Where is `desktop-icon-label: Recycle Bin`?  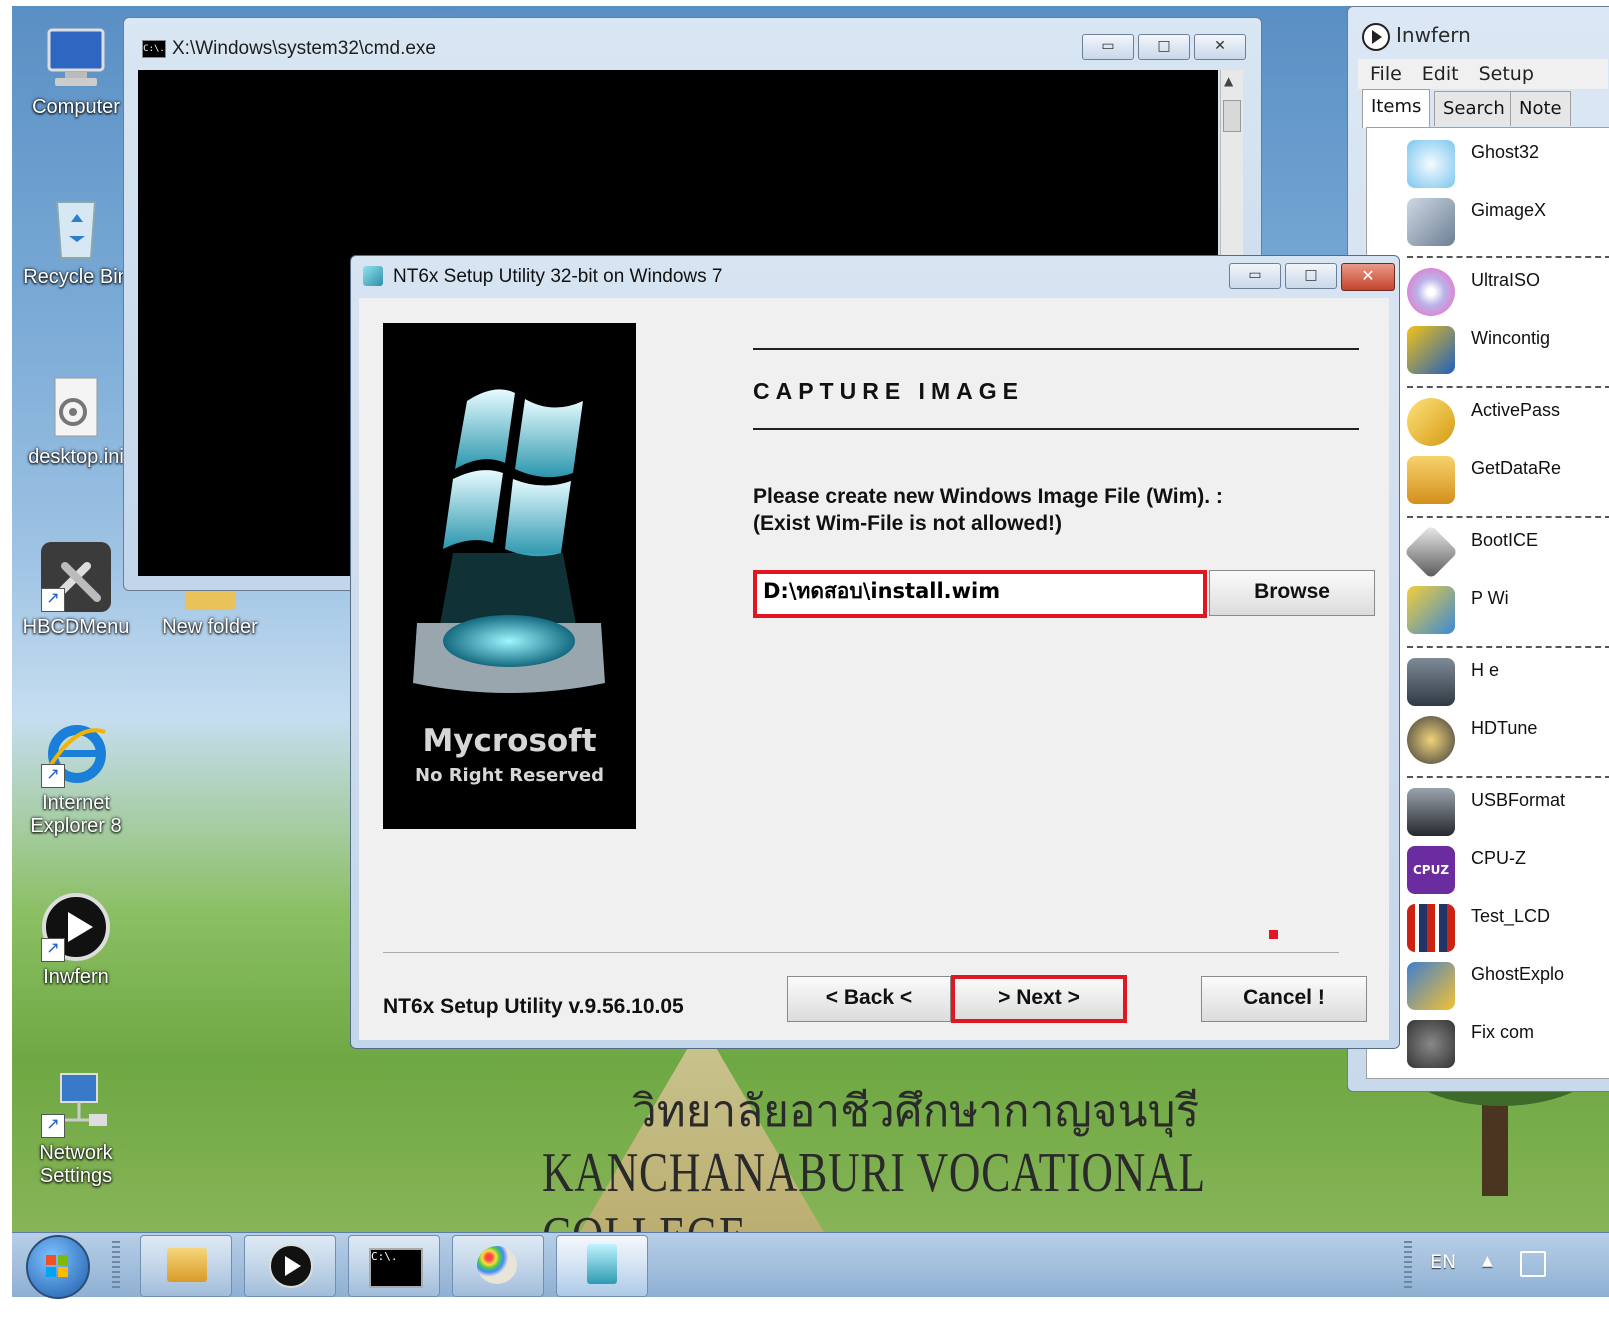
desktop-icon-label: Recycle Bin is located at coordinates (76, 277).